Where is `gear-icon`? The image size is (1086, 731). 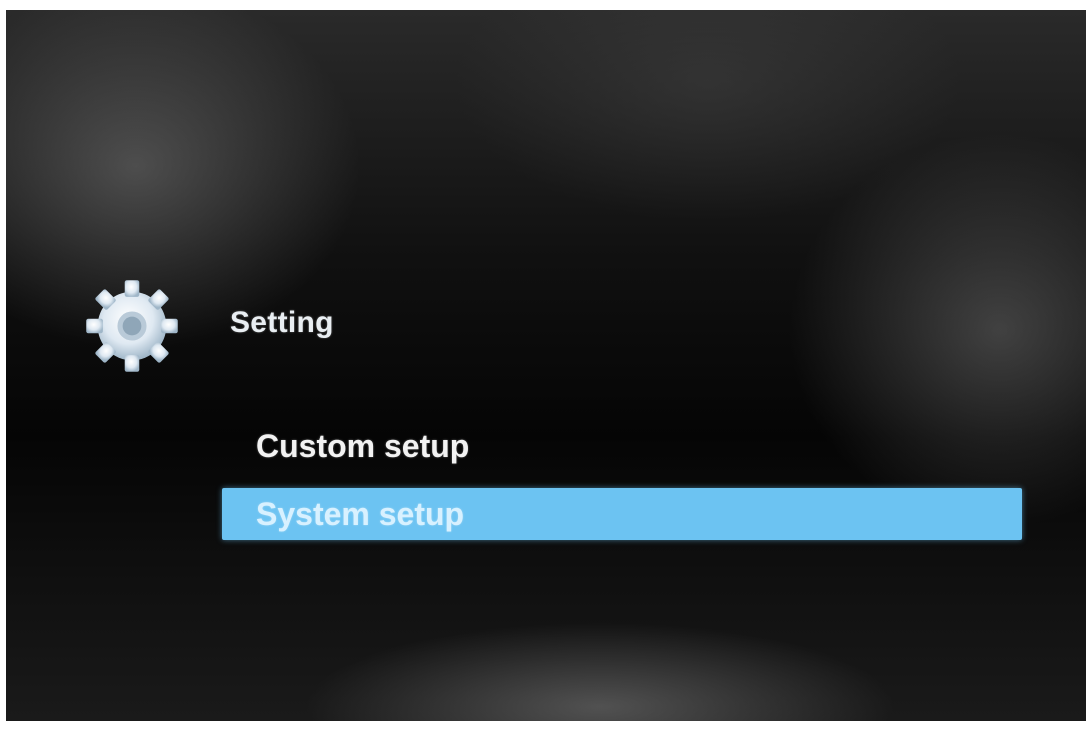
gear-icon is located at coordinates (132, 326).